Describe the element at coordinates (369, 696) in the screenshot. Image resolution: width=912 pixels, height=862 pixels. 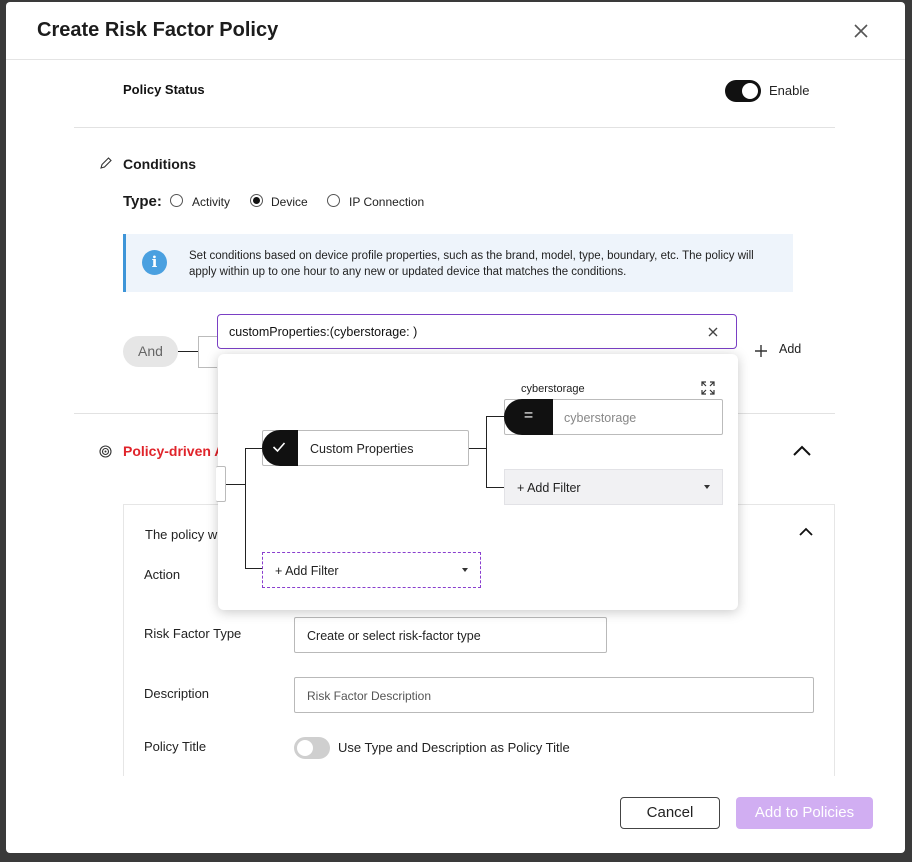
I see `description-placeholder: Risk Factor Description` at that location.